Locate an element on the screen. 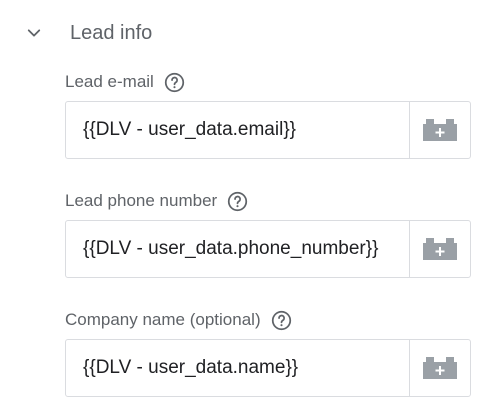 The height and width of the screenshot is (415, 486). lead-email-input-group: {{DLV - user_data.email}} is located at coordinates (268, 130).